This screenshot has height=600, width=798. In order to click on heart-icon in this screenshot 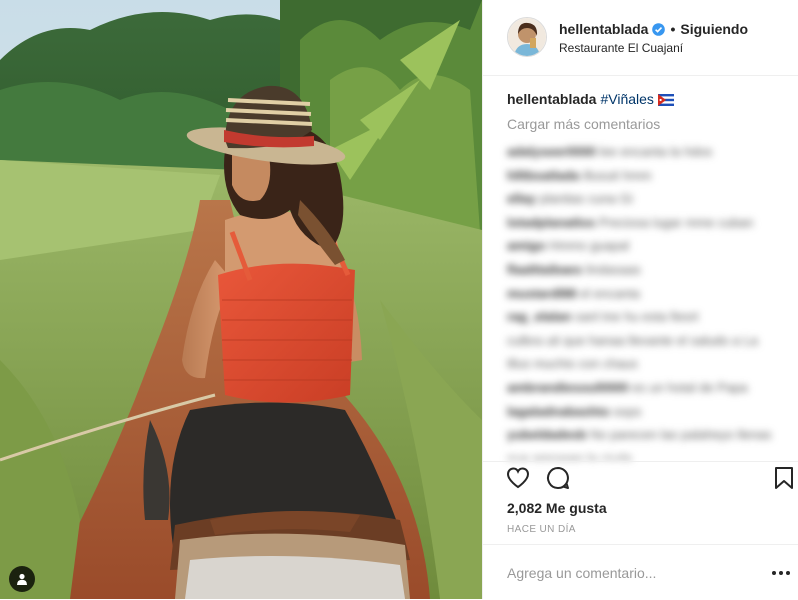, I will do `click(518, 478)`.